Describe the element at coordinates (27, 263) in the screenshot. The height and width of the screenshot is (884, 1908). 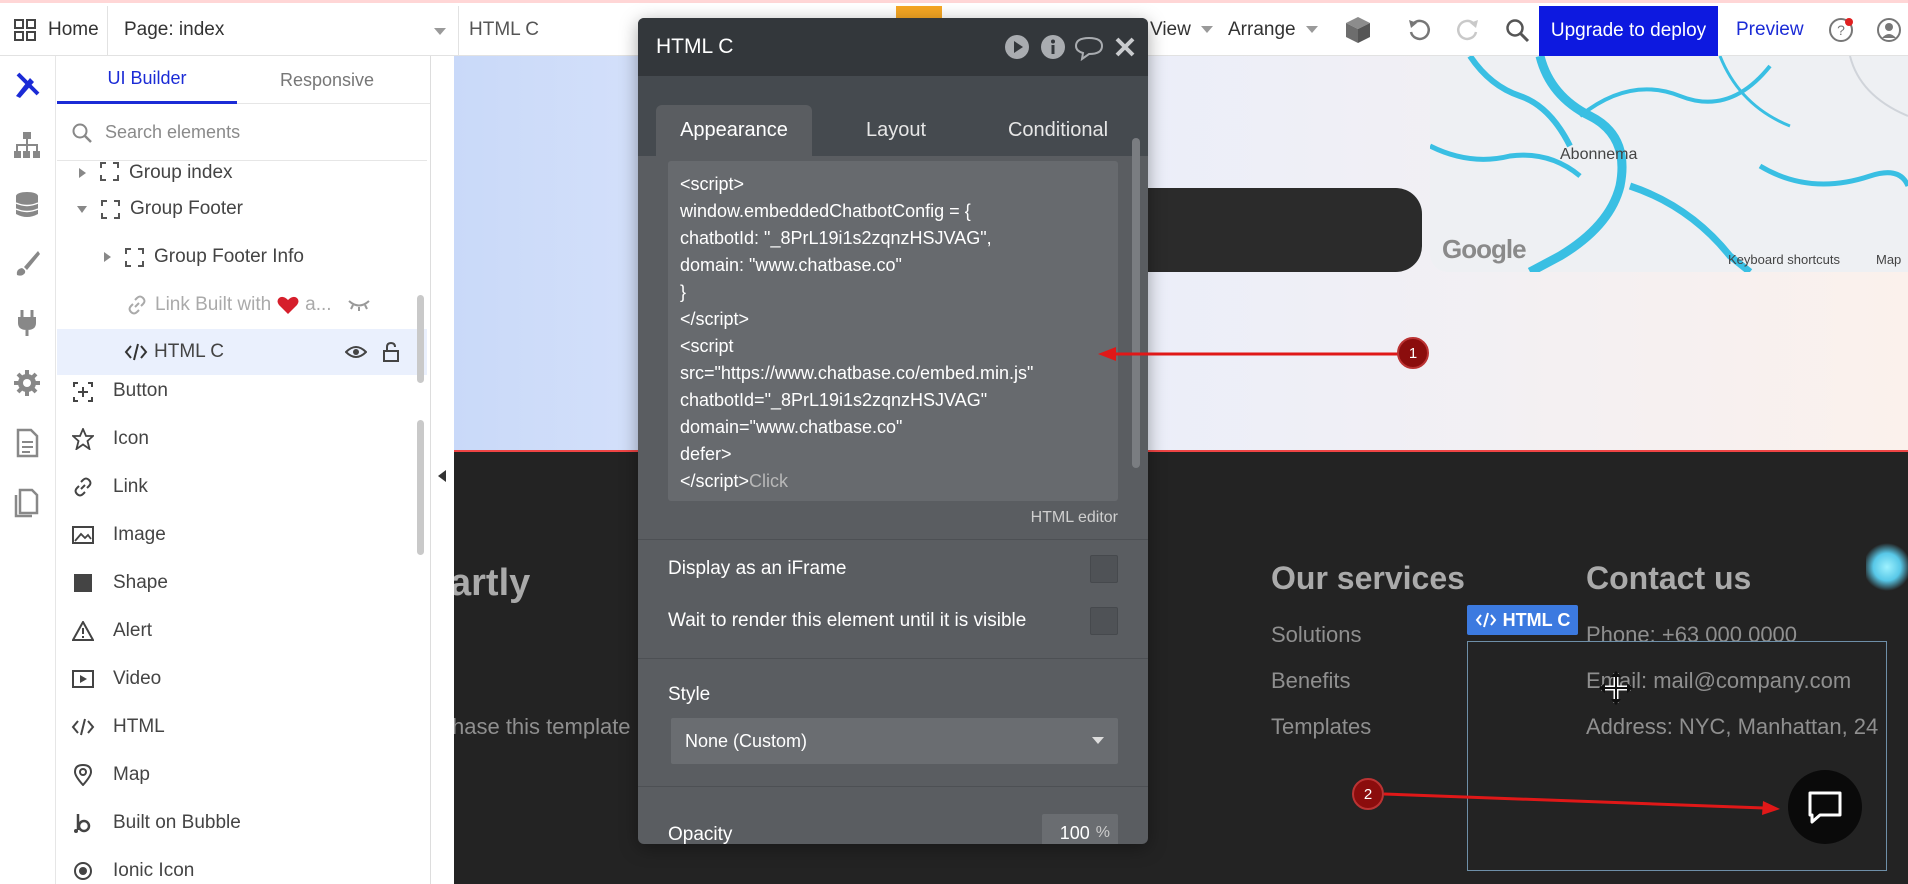
I see `brush-icon` at that location.